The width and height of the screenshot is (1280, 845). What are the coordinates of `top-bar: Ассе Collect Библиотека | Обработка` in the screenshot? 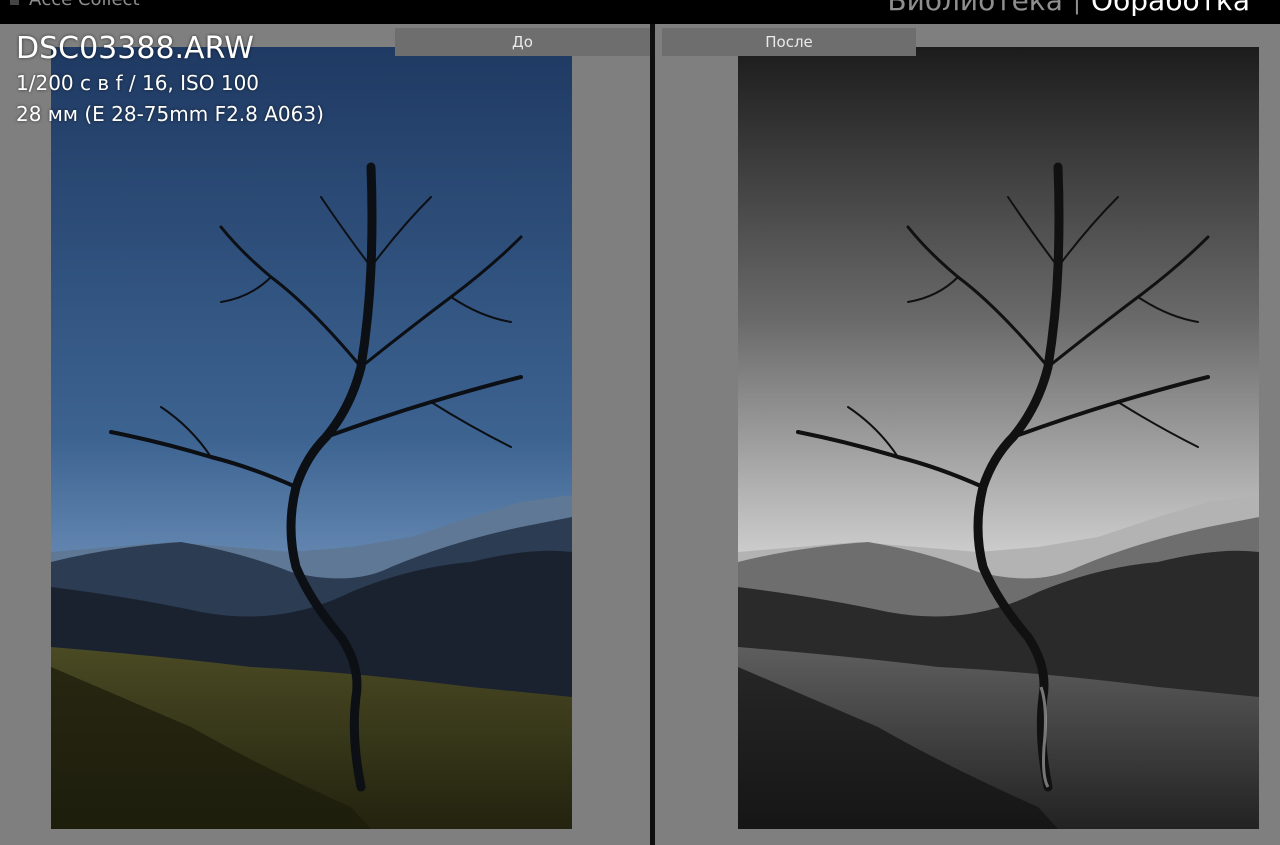 It's located at (640, 12).